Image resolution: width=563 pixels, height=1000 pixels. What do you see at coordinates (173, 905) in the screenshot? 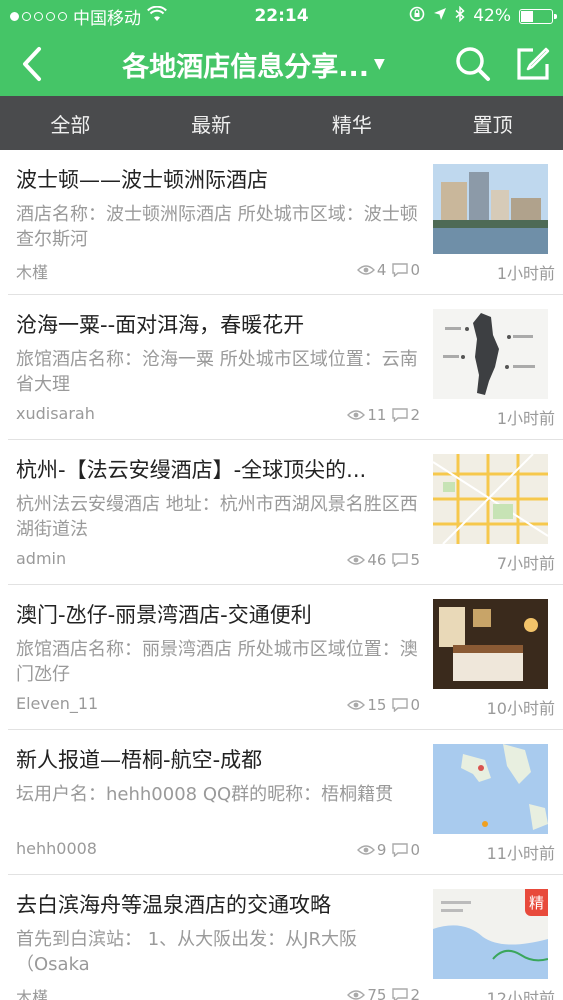
I see `post-title: 去白滨海舟等温泉酒店的交通攻略` at bounding box center [173, 905].